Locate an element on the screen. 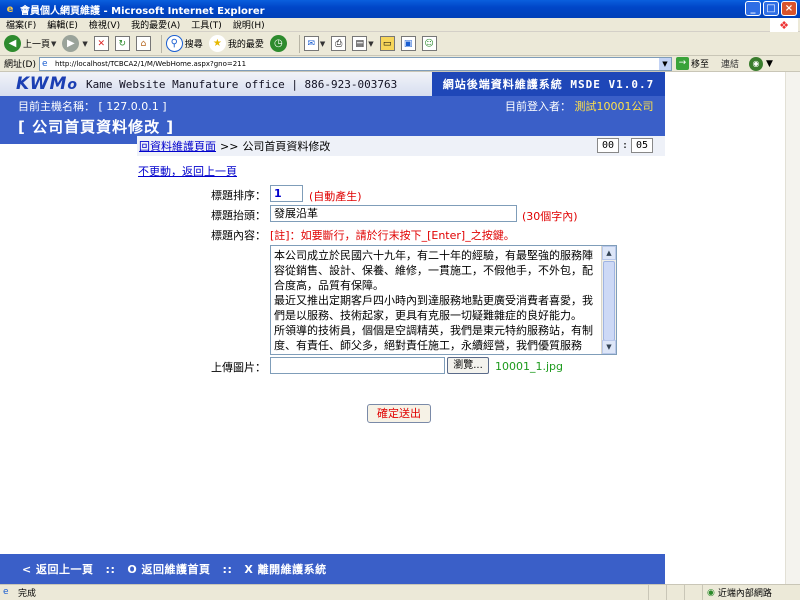 The image size is (800, 600). folder-icon: ▭ is located at coordinates (387, 43).